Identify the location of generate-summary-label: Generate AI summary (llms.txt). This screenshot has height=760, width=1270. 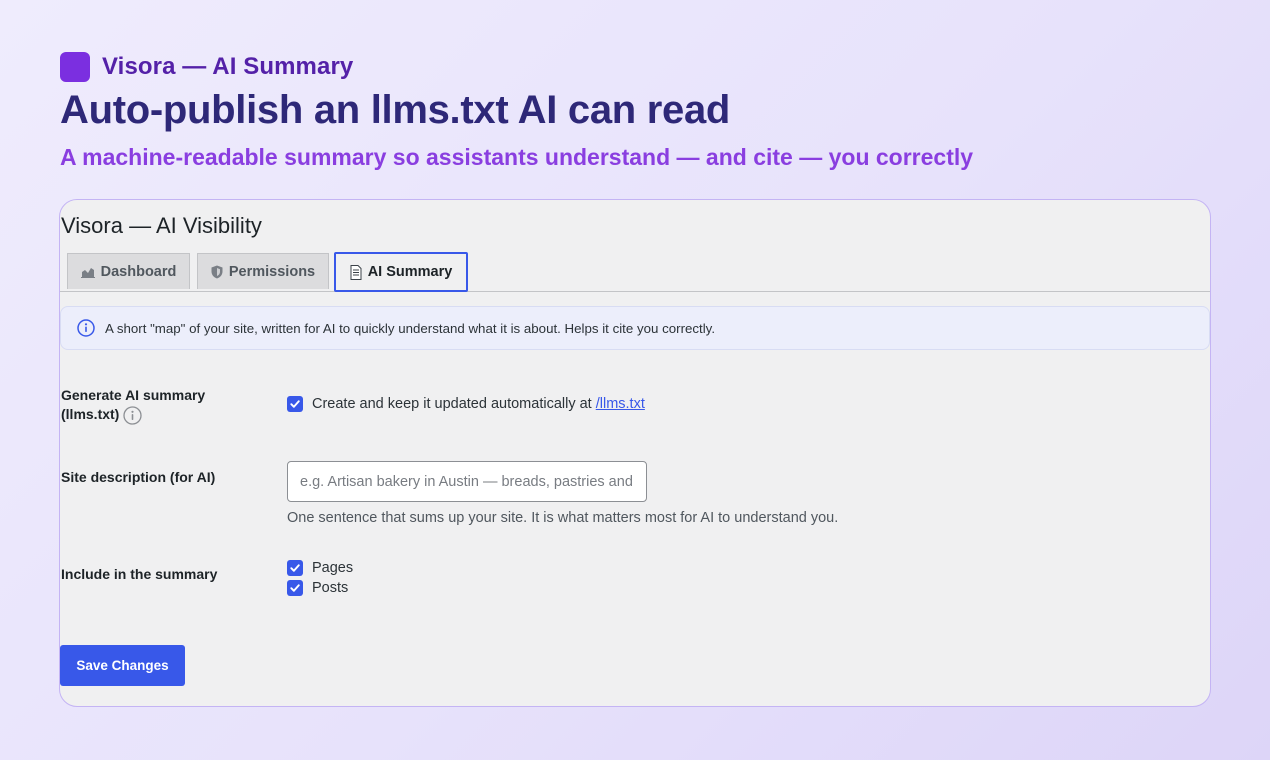
(133, 405).